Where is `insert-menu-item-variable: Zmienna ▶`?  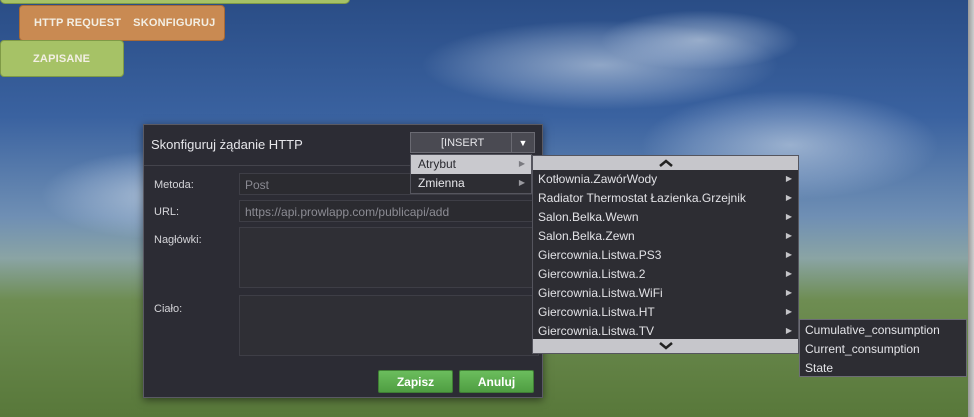 insert-menu-item-variable: Zmienna ▶ is located at coordinates (471, 183).